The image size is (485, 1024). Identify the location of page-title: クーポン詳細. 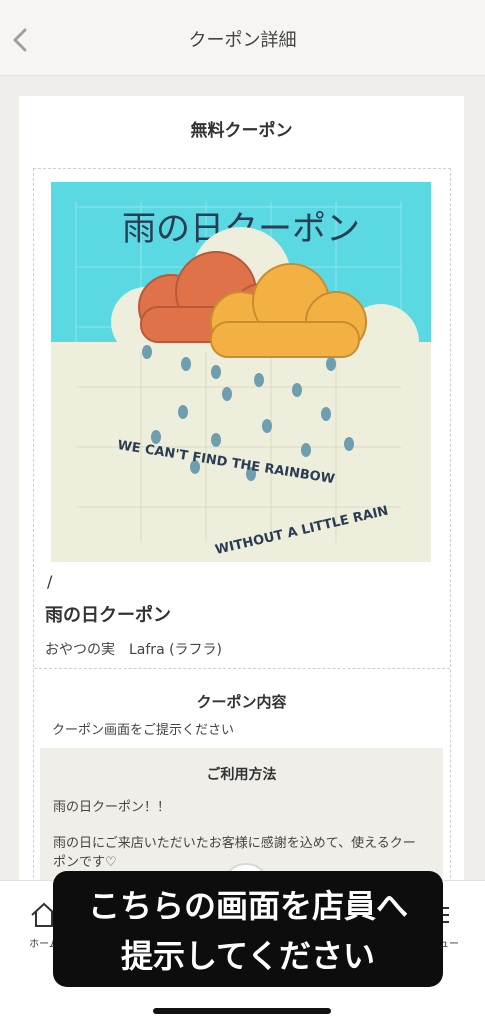
(242, 40).